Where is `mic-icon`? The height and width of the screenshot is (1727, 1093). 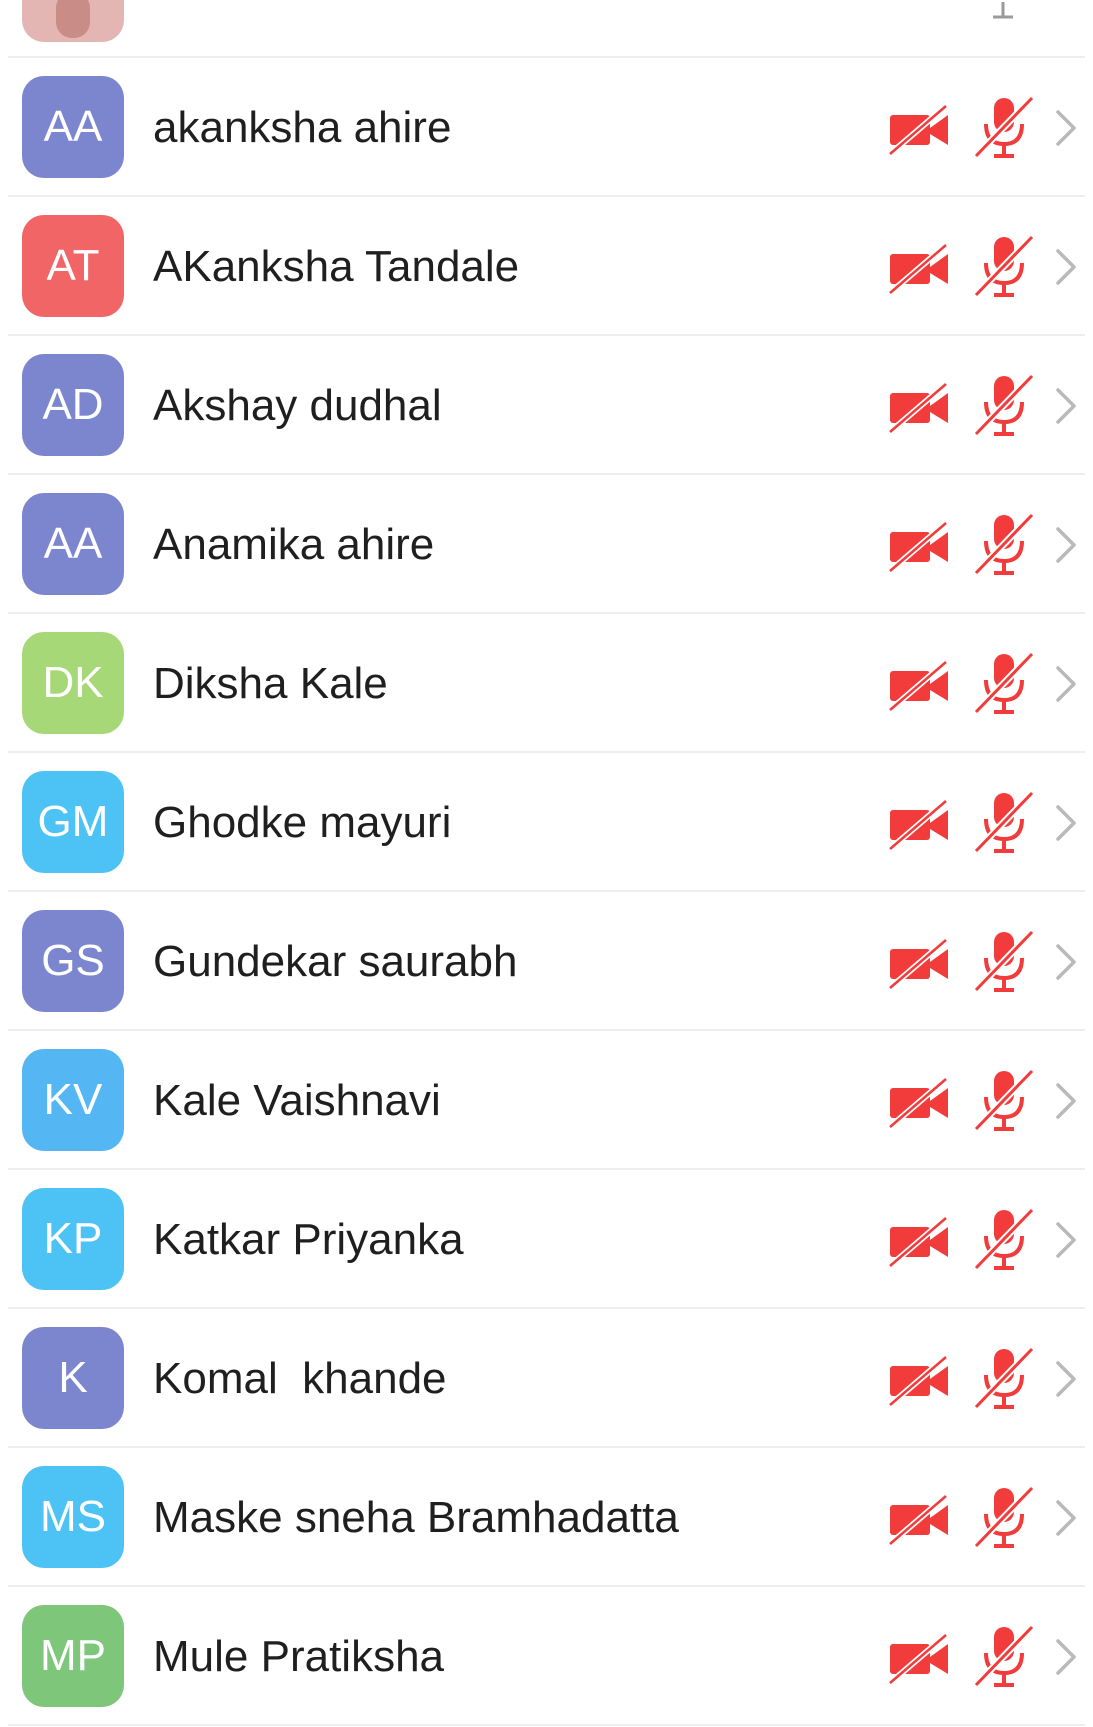 mic-icon is located at coordinates (1003, 10).